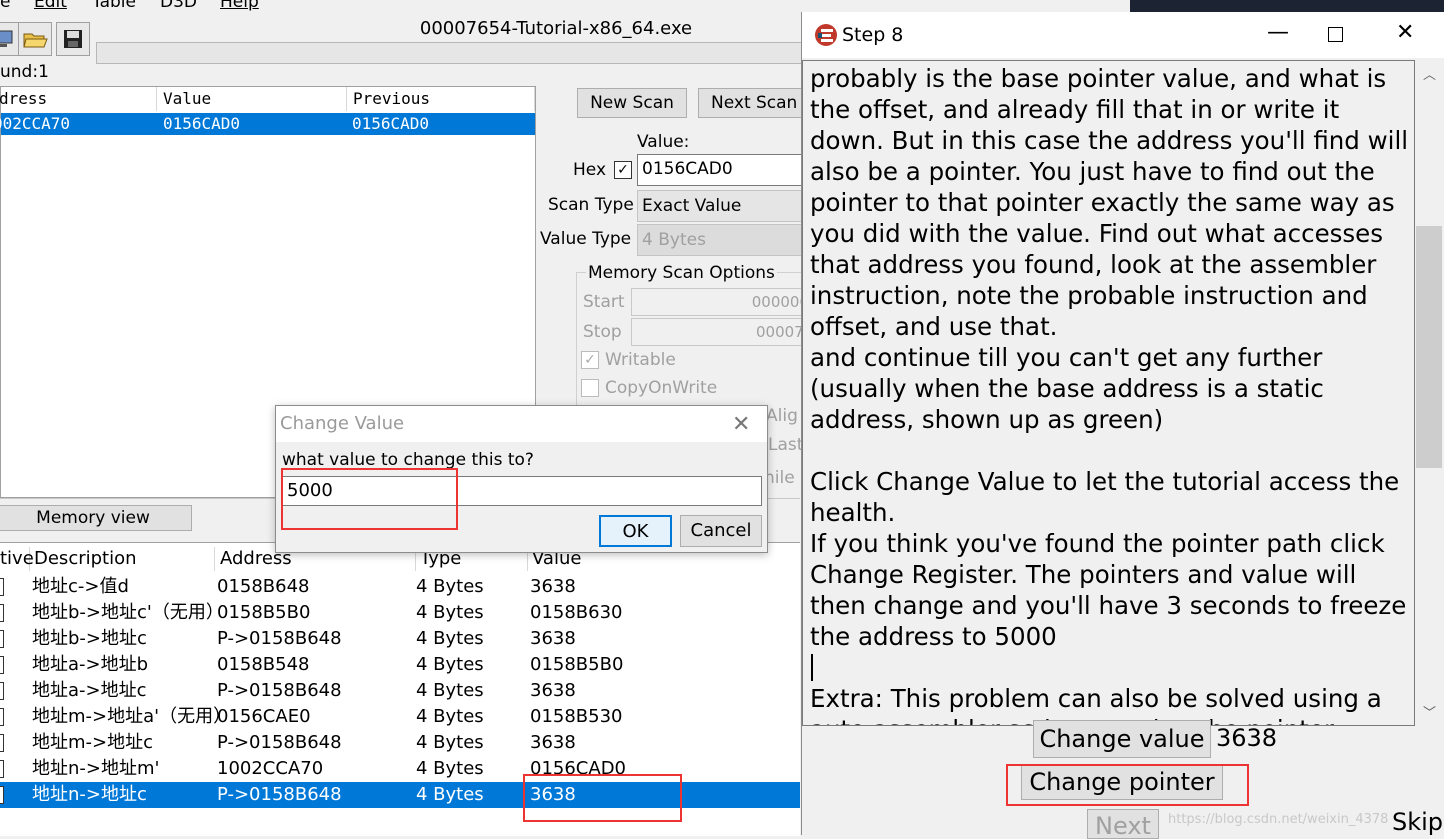 Image resolution: width=1444 pixels, height=839 pixels. What do you see at coordinates (786, 445) in the screenshot?
I see `last-digits-label: Last` at bounding box center [786, 445].